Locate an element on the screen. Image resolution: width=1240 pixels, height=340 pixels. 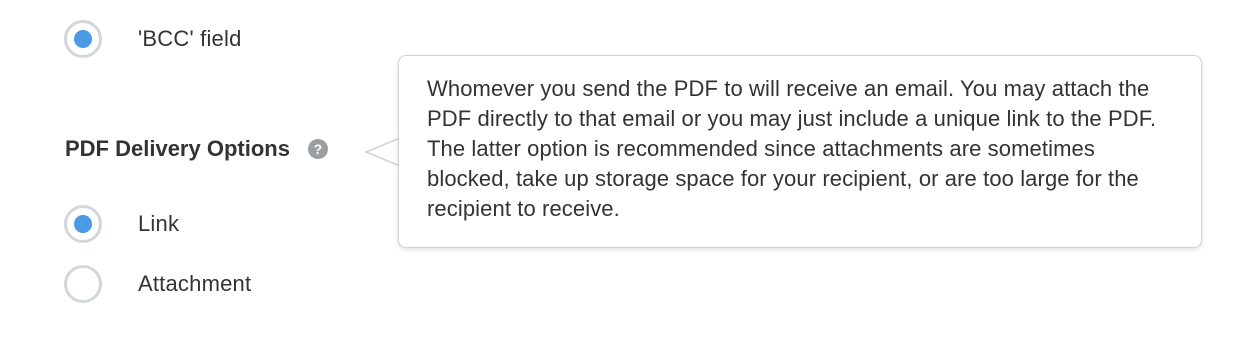
question-circle-icon: ? is located at coordinates (317, 149).